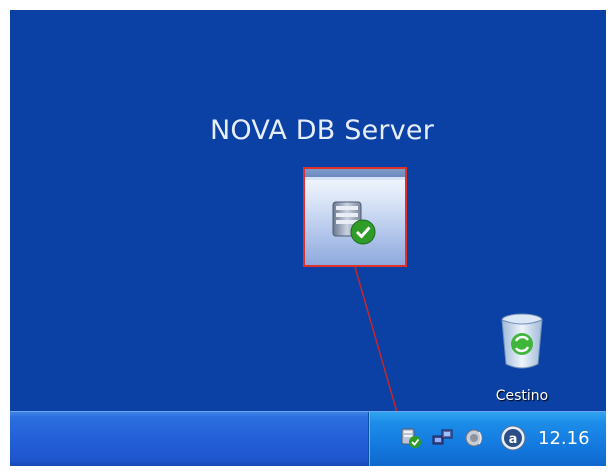 Image resolution: width=610 pixels, height=475 pixels. What do you see at coordinates (355, 173) in the screenshot?
I see `callout-strip` at bounding box center [355, 173].